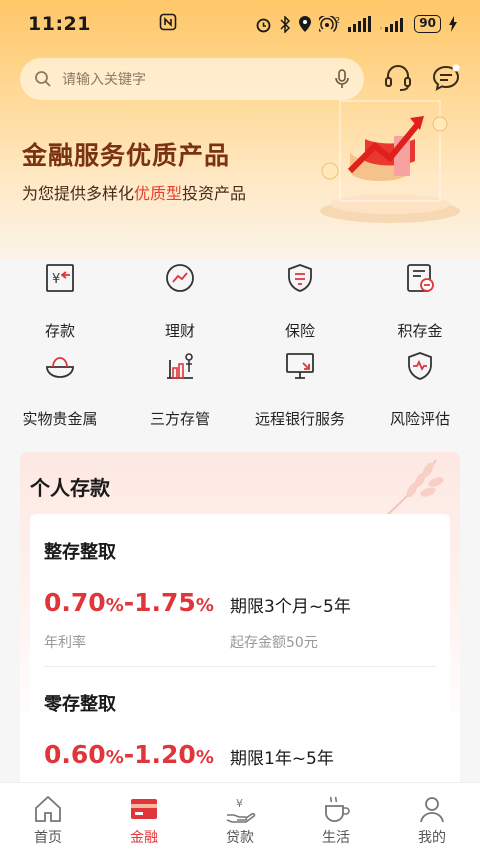  What do you see at coordinates (337, 809) in the screenshot?
I see `coffee-icon` at bounding box center [337, 809].